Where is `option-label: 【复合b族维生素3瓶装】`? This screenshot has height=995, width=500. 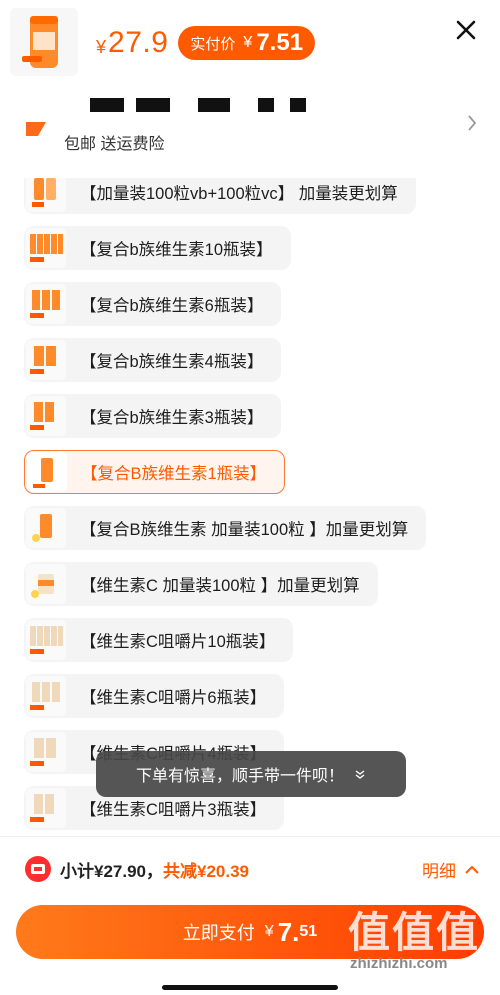 option-label: 【复合b族维生素3瓶装】 is located at coordinates (172, 418).